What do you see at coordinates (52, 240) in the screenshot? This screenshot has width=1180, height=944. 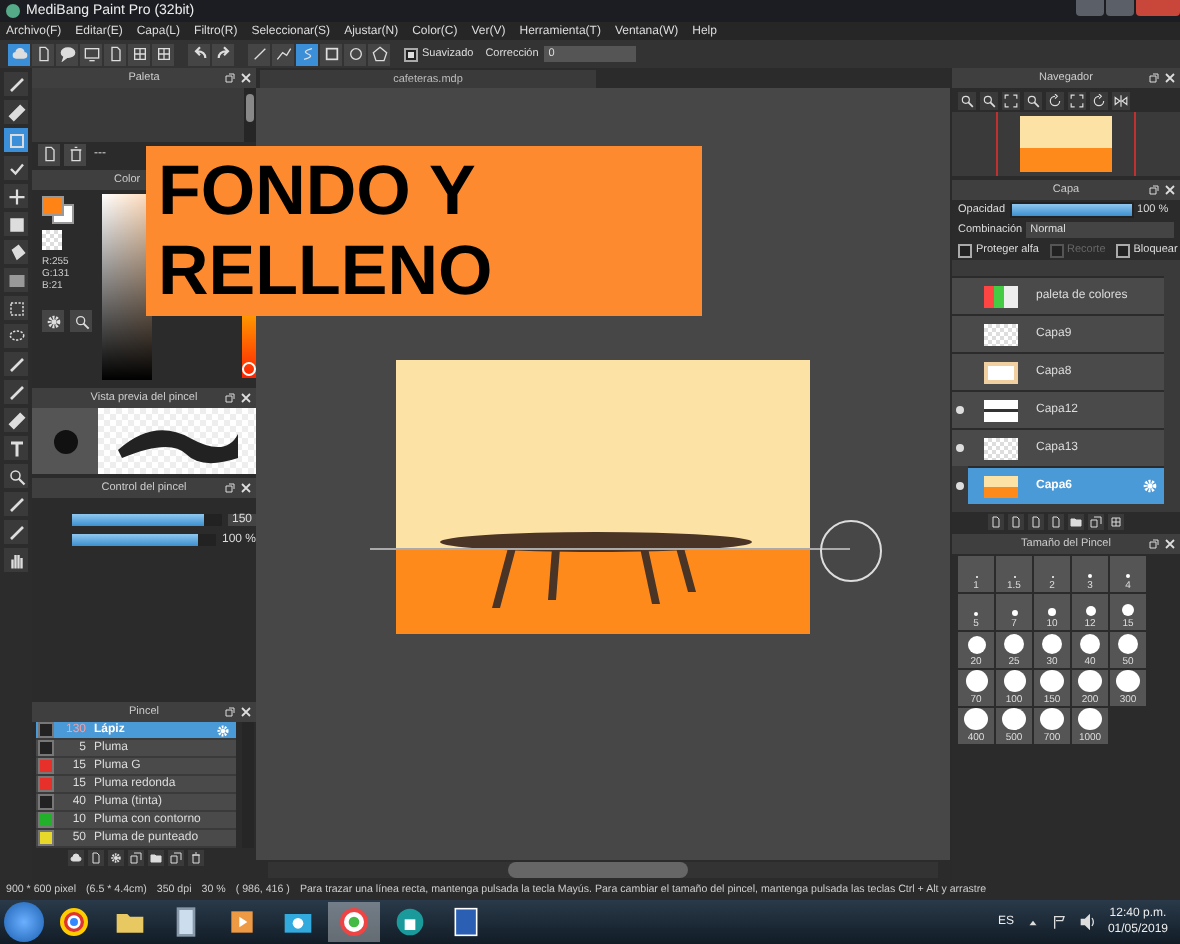 I see `transparent-swatch` at bounding box center [52, 240].